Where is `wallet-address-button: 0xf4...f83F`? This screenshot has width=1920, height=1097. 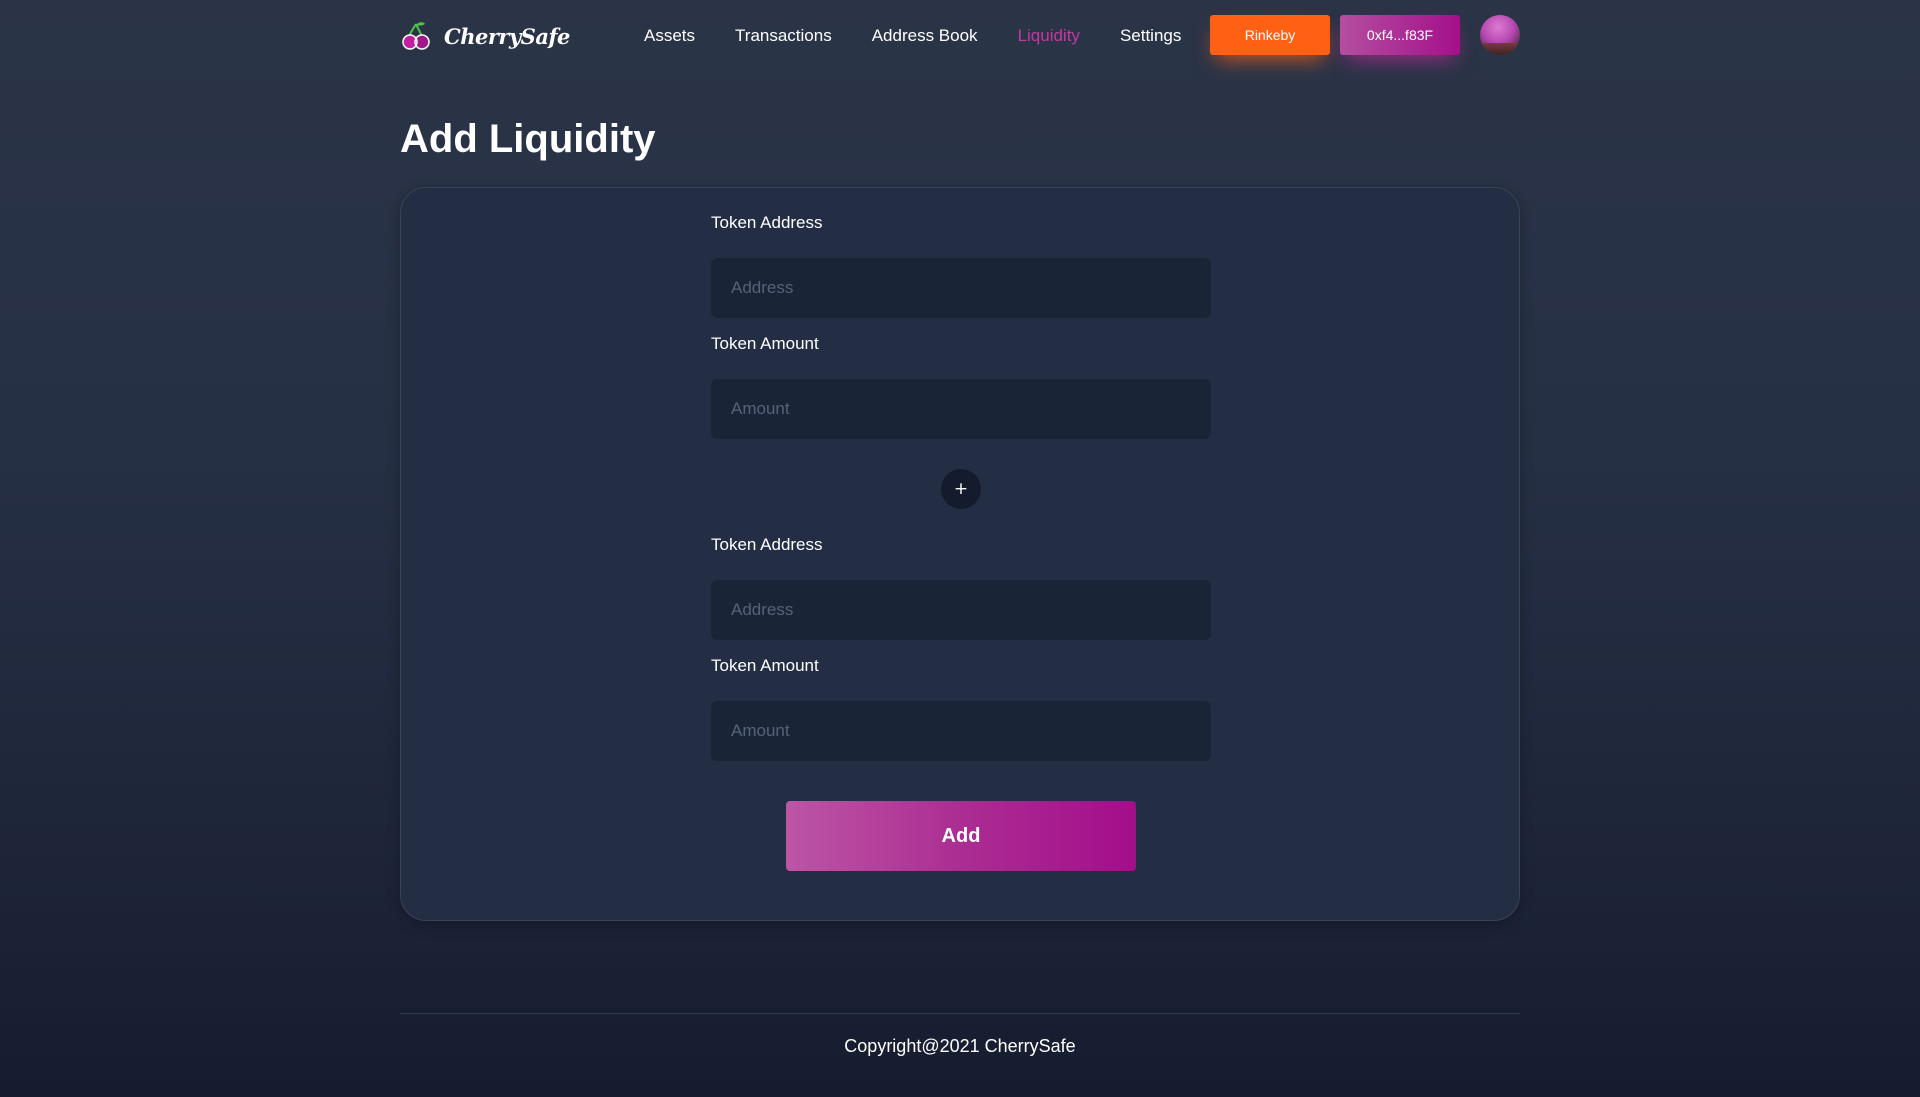 wallet-address-button: 0xf4...f83F is located at coordinates (1400, 35).